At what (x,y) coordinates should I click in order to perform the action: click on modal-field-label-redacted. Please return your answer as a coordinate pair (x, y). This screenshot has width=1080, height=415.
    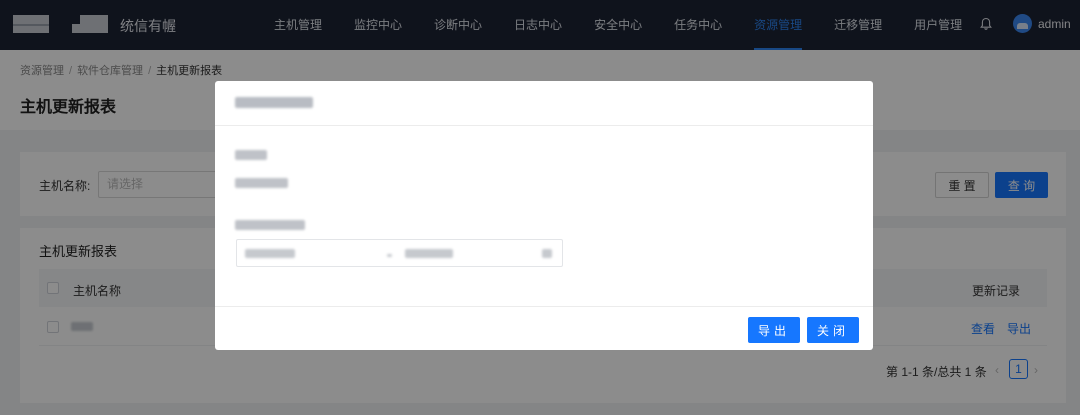
    Looking at the image, I should click on (251, 155).